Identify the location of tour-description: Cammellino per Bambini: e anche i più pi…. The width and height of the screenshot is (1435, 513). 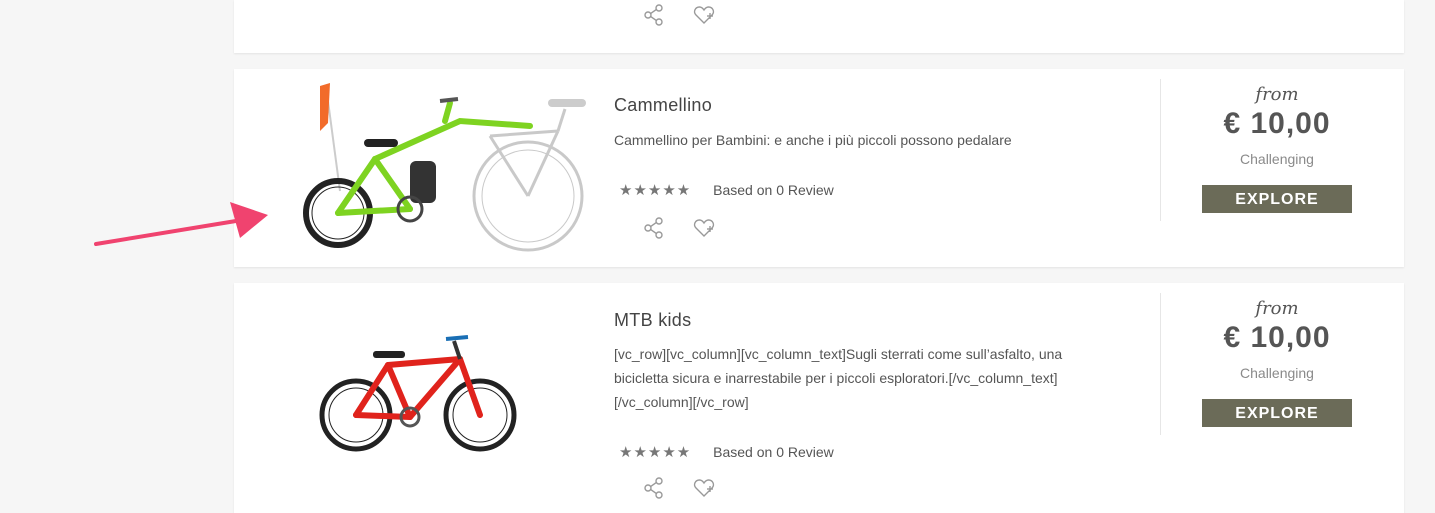
(813, 140).